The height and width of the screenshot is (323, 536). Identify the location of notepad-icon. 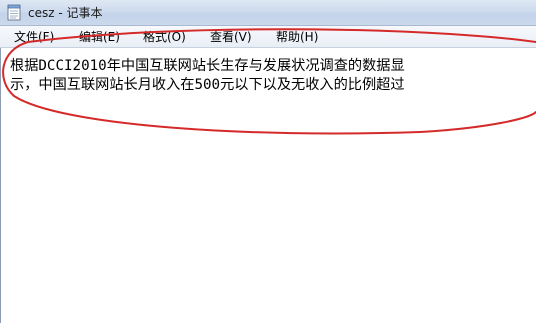
(14, 12).